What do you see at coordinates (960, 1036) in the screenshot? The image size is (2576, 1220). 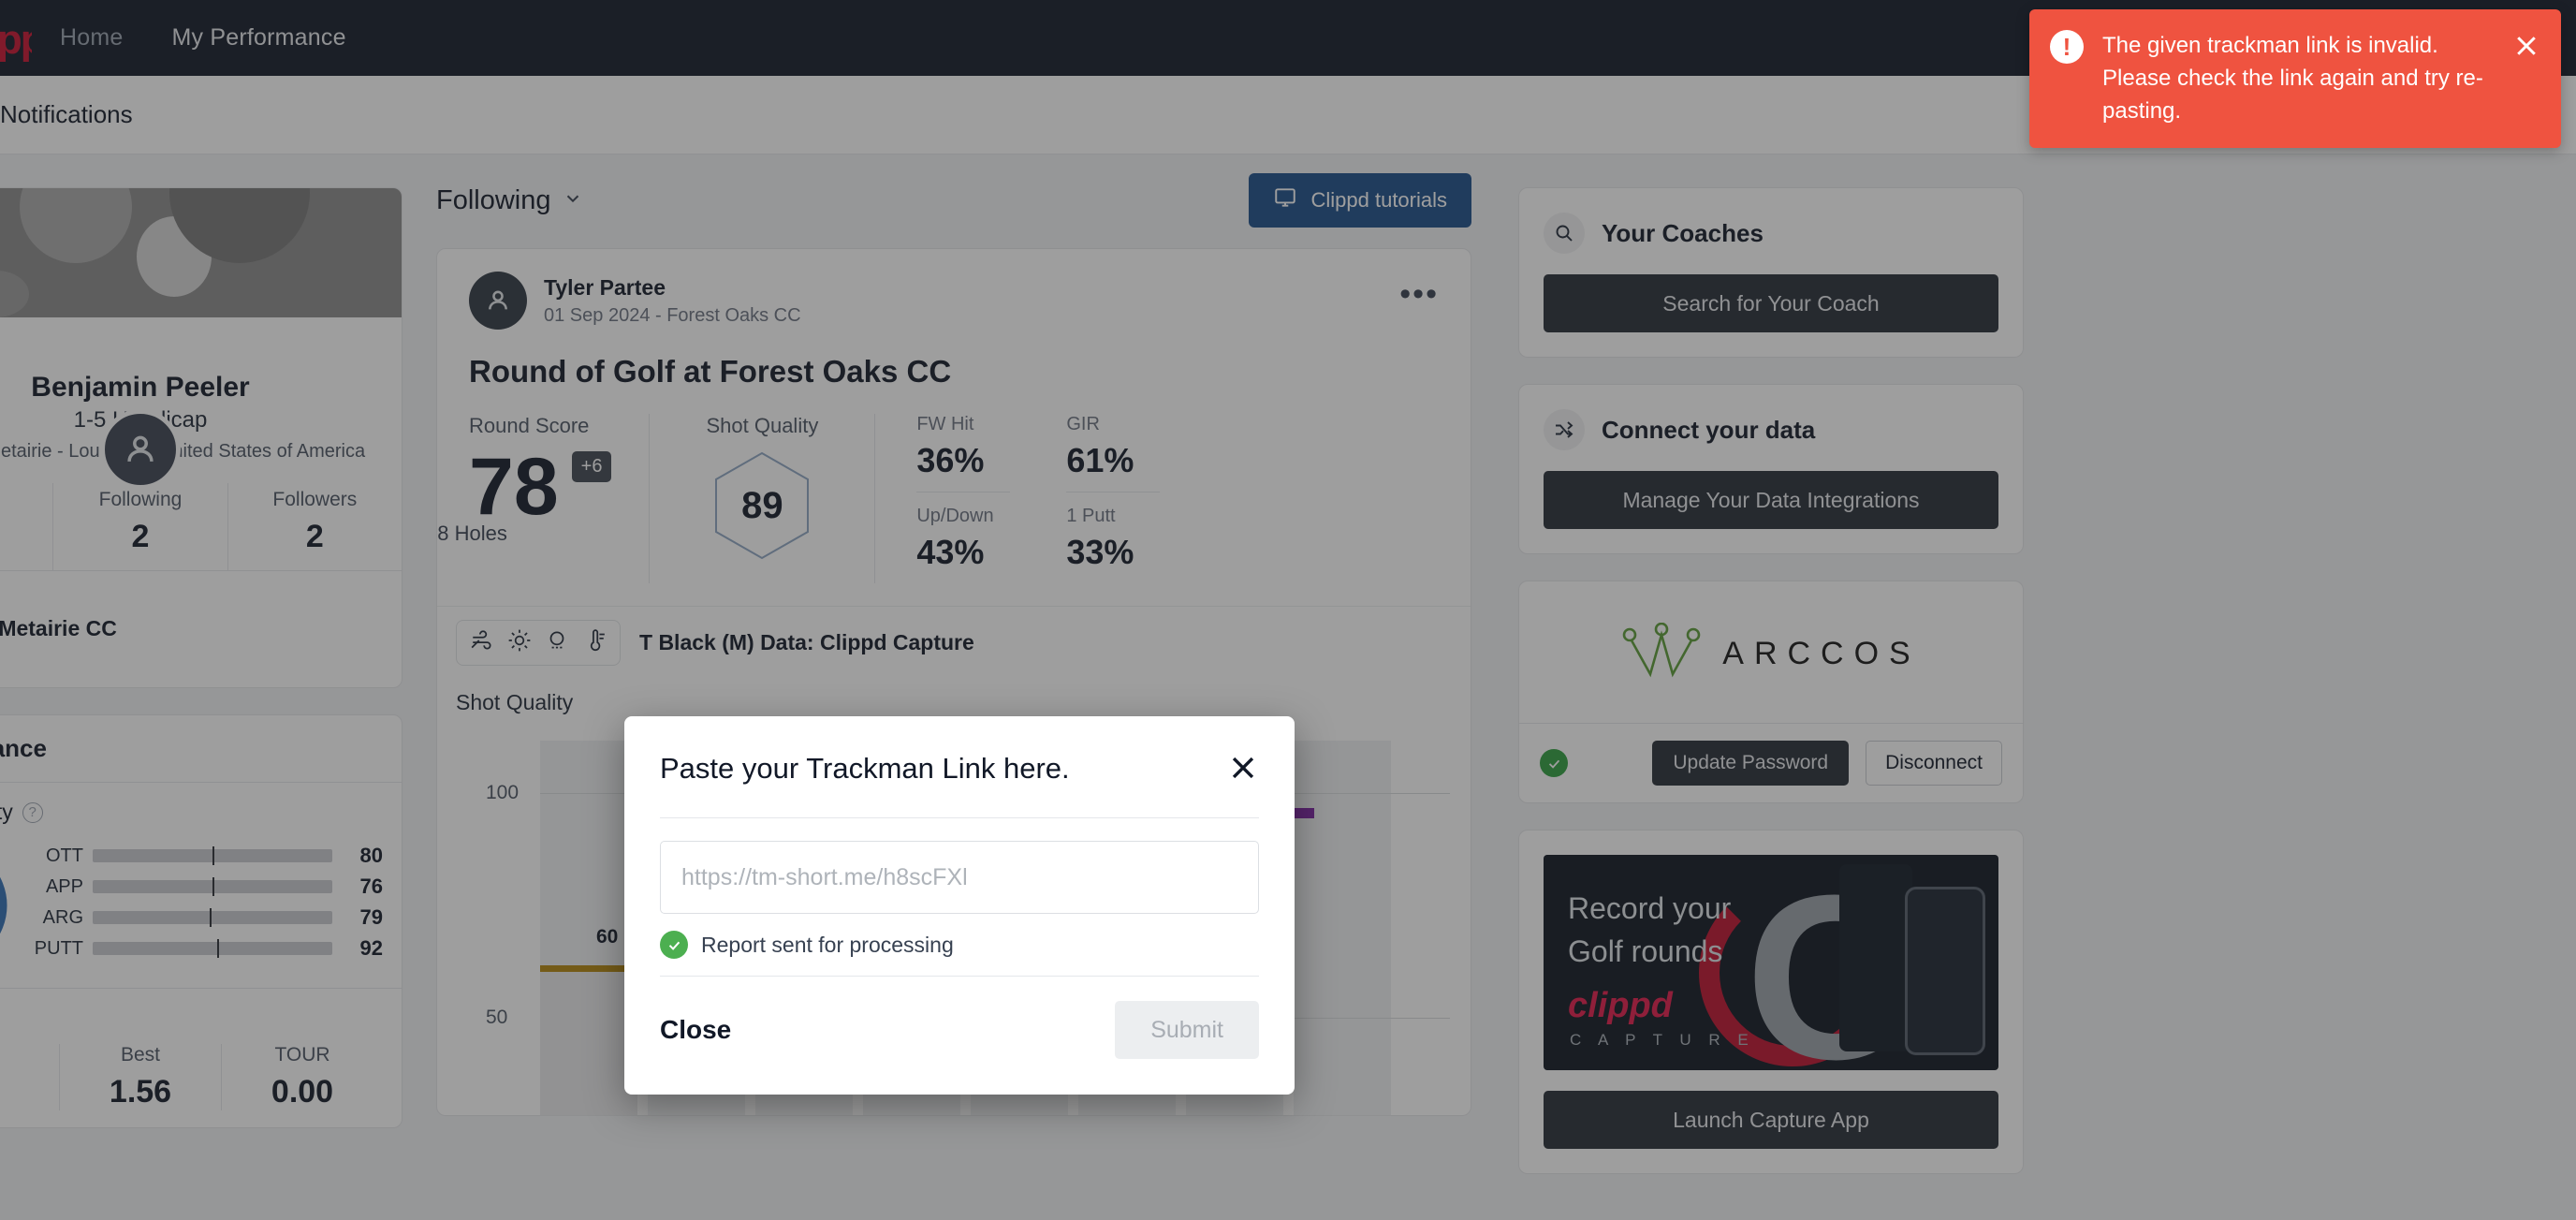 I see `modal-footer: Close Submit` at bounding box center [960, 1036].